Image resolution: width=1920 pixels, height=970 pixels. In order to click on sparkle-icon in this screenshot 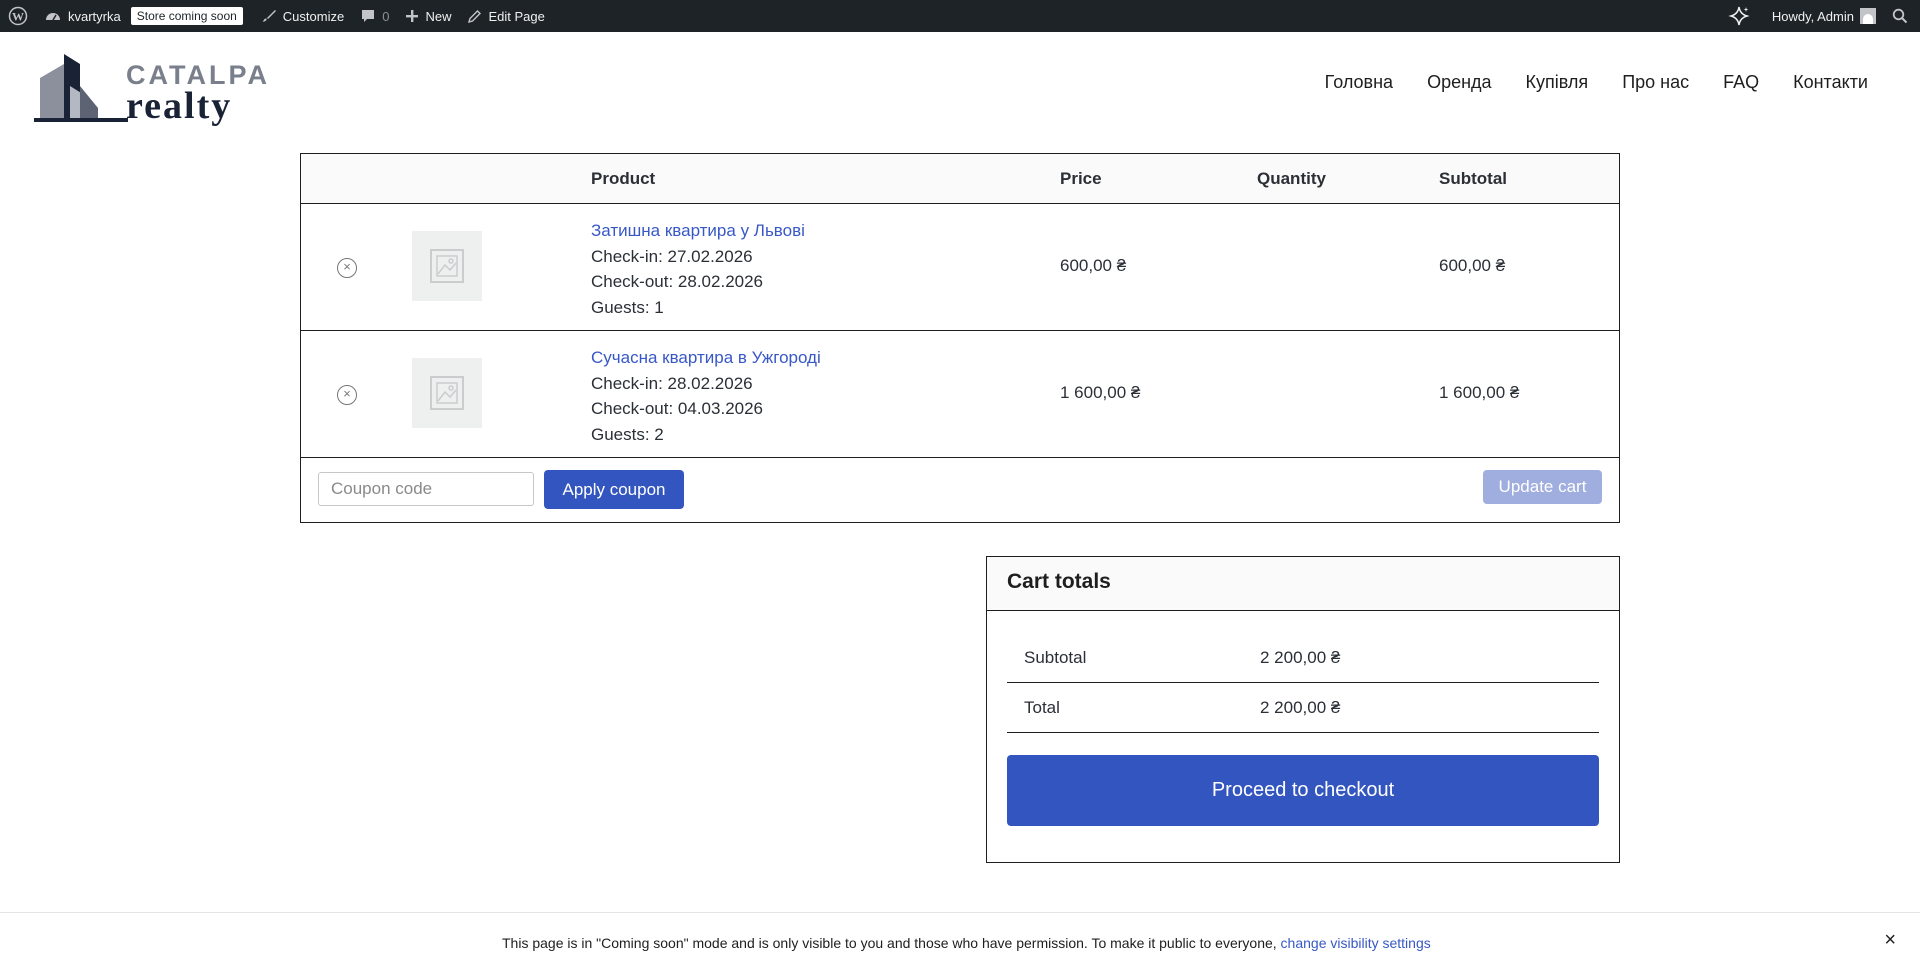, I will do `click(1739, 16)`.